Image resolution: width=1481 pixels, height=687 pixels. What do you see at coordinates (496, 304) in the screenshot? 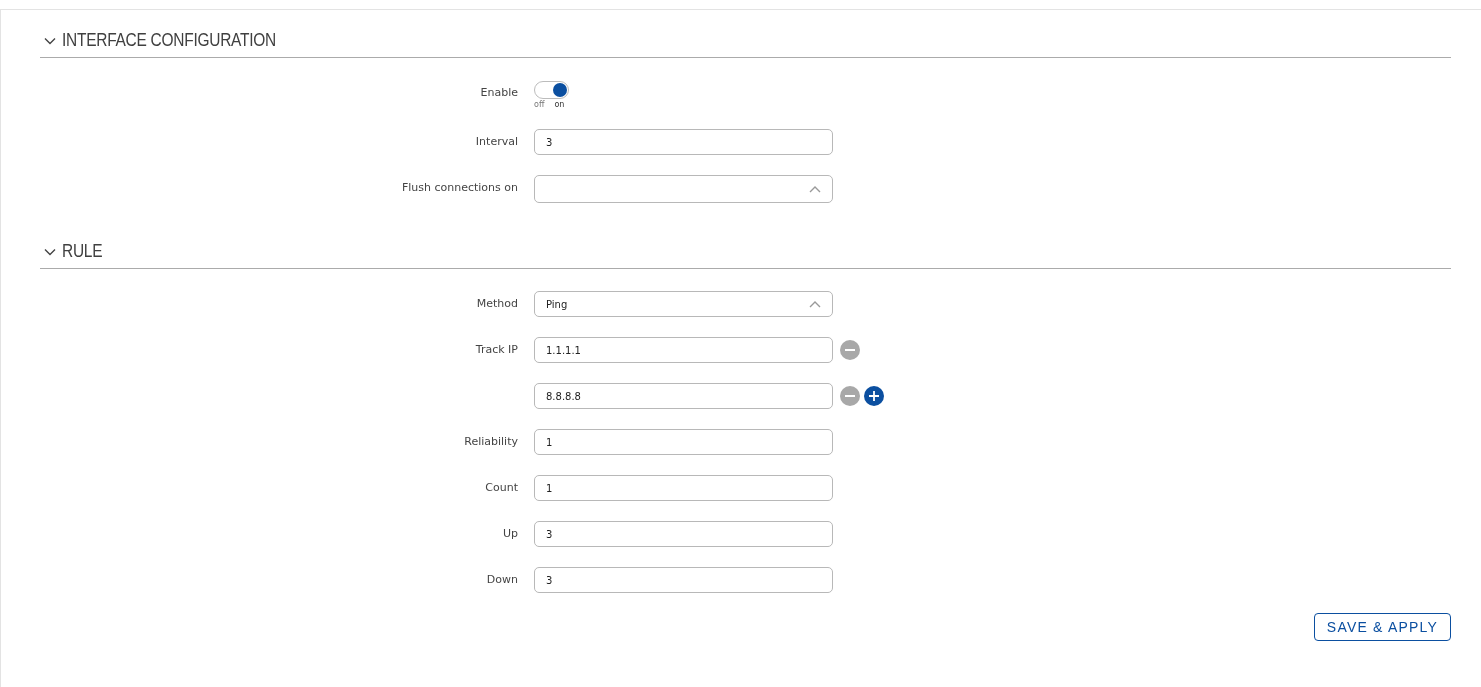
I see `field-label: Method` at bounding box center [496, 304].